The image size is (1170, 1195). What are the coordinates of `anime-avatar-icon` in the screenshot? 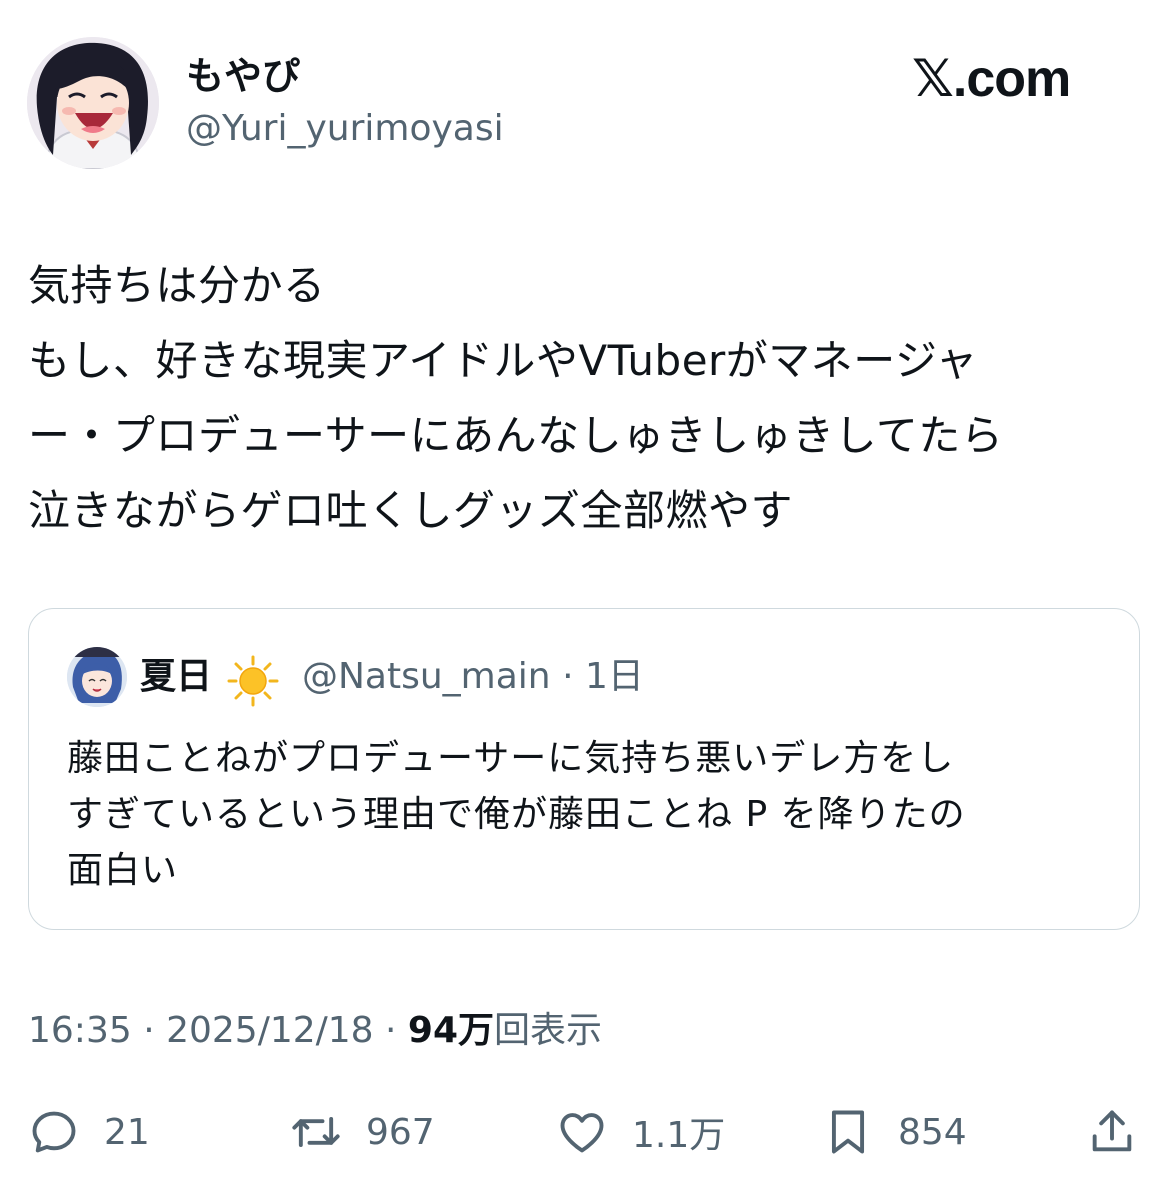 It's located at (97, 677).